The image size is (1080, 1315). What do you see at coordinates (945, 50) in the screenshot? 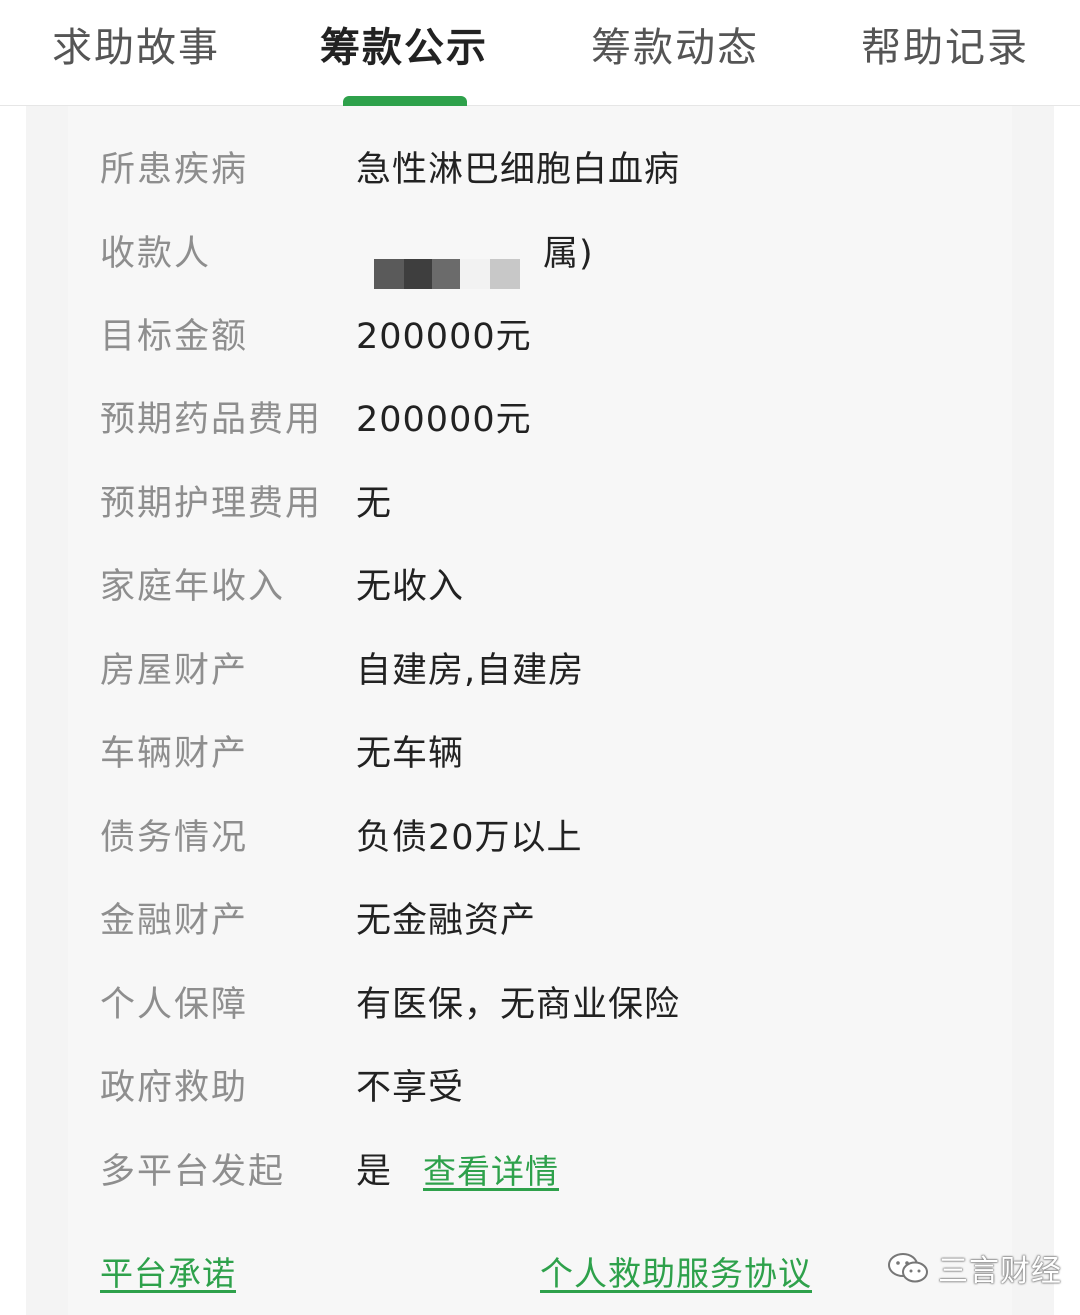
I see `tab-help-records: 帮助记录` at bounding box center [945, 50].